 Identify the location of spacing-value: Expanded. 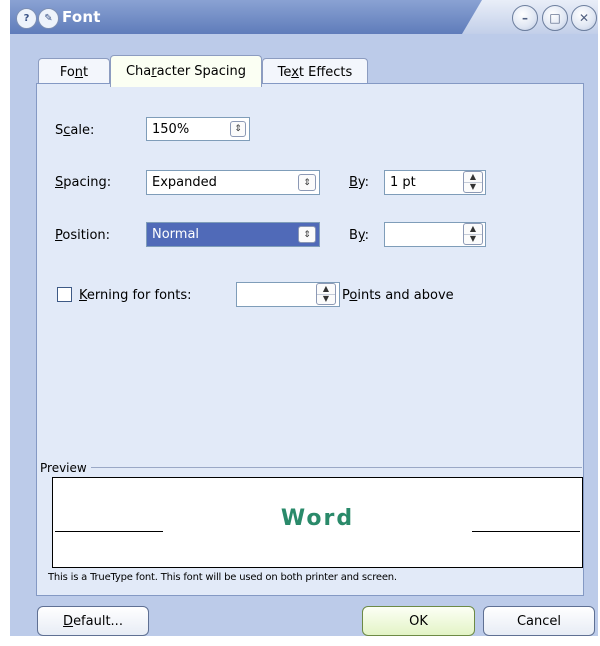
(184, 182).